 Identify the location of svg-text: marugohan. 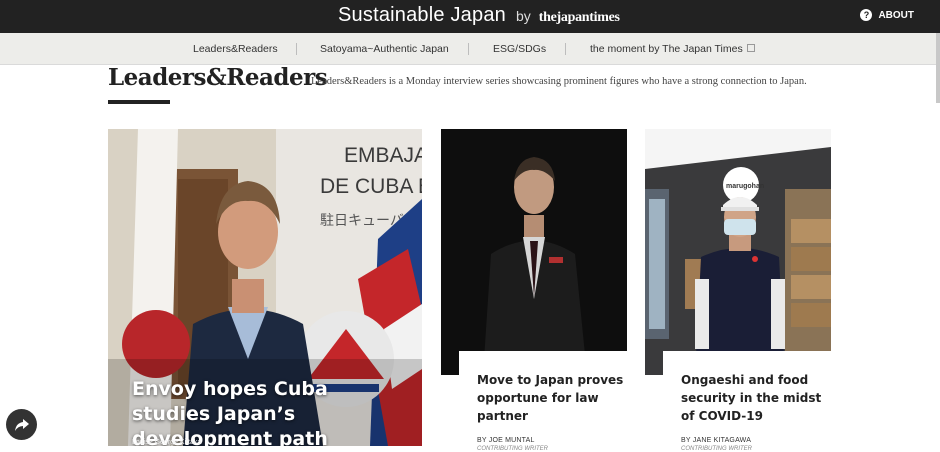
(745, 186).